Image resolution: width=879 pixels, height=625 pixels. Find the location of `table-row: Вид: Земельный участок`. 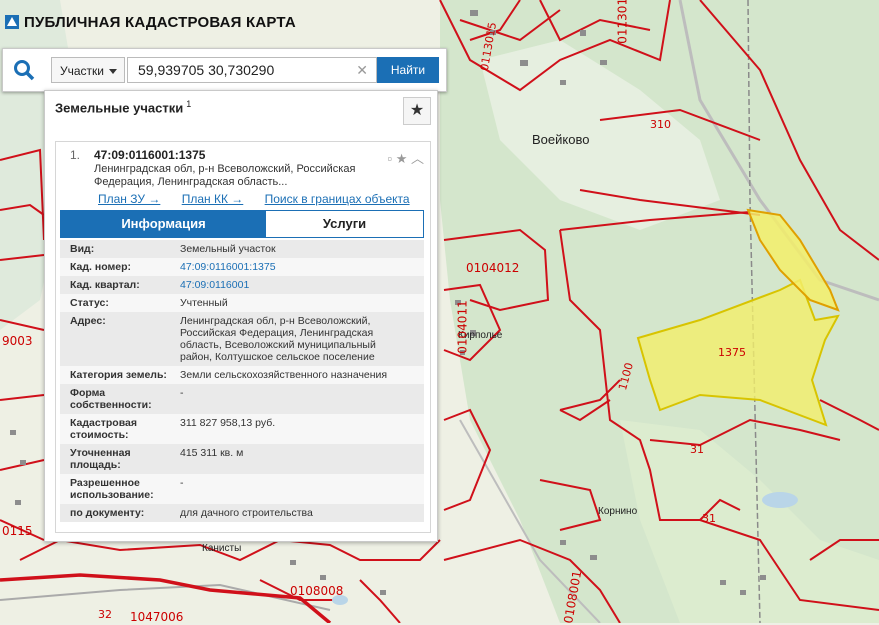

table-row: Вид: Земельный участок is located at coordinates (242, 249).